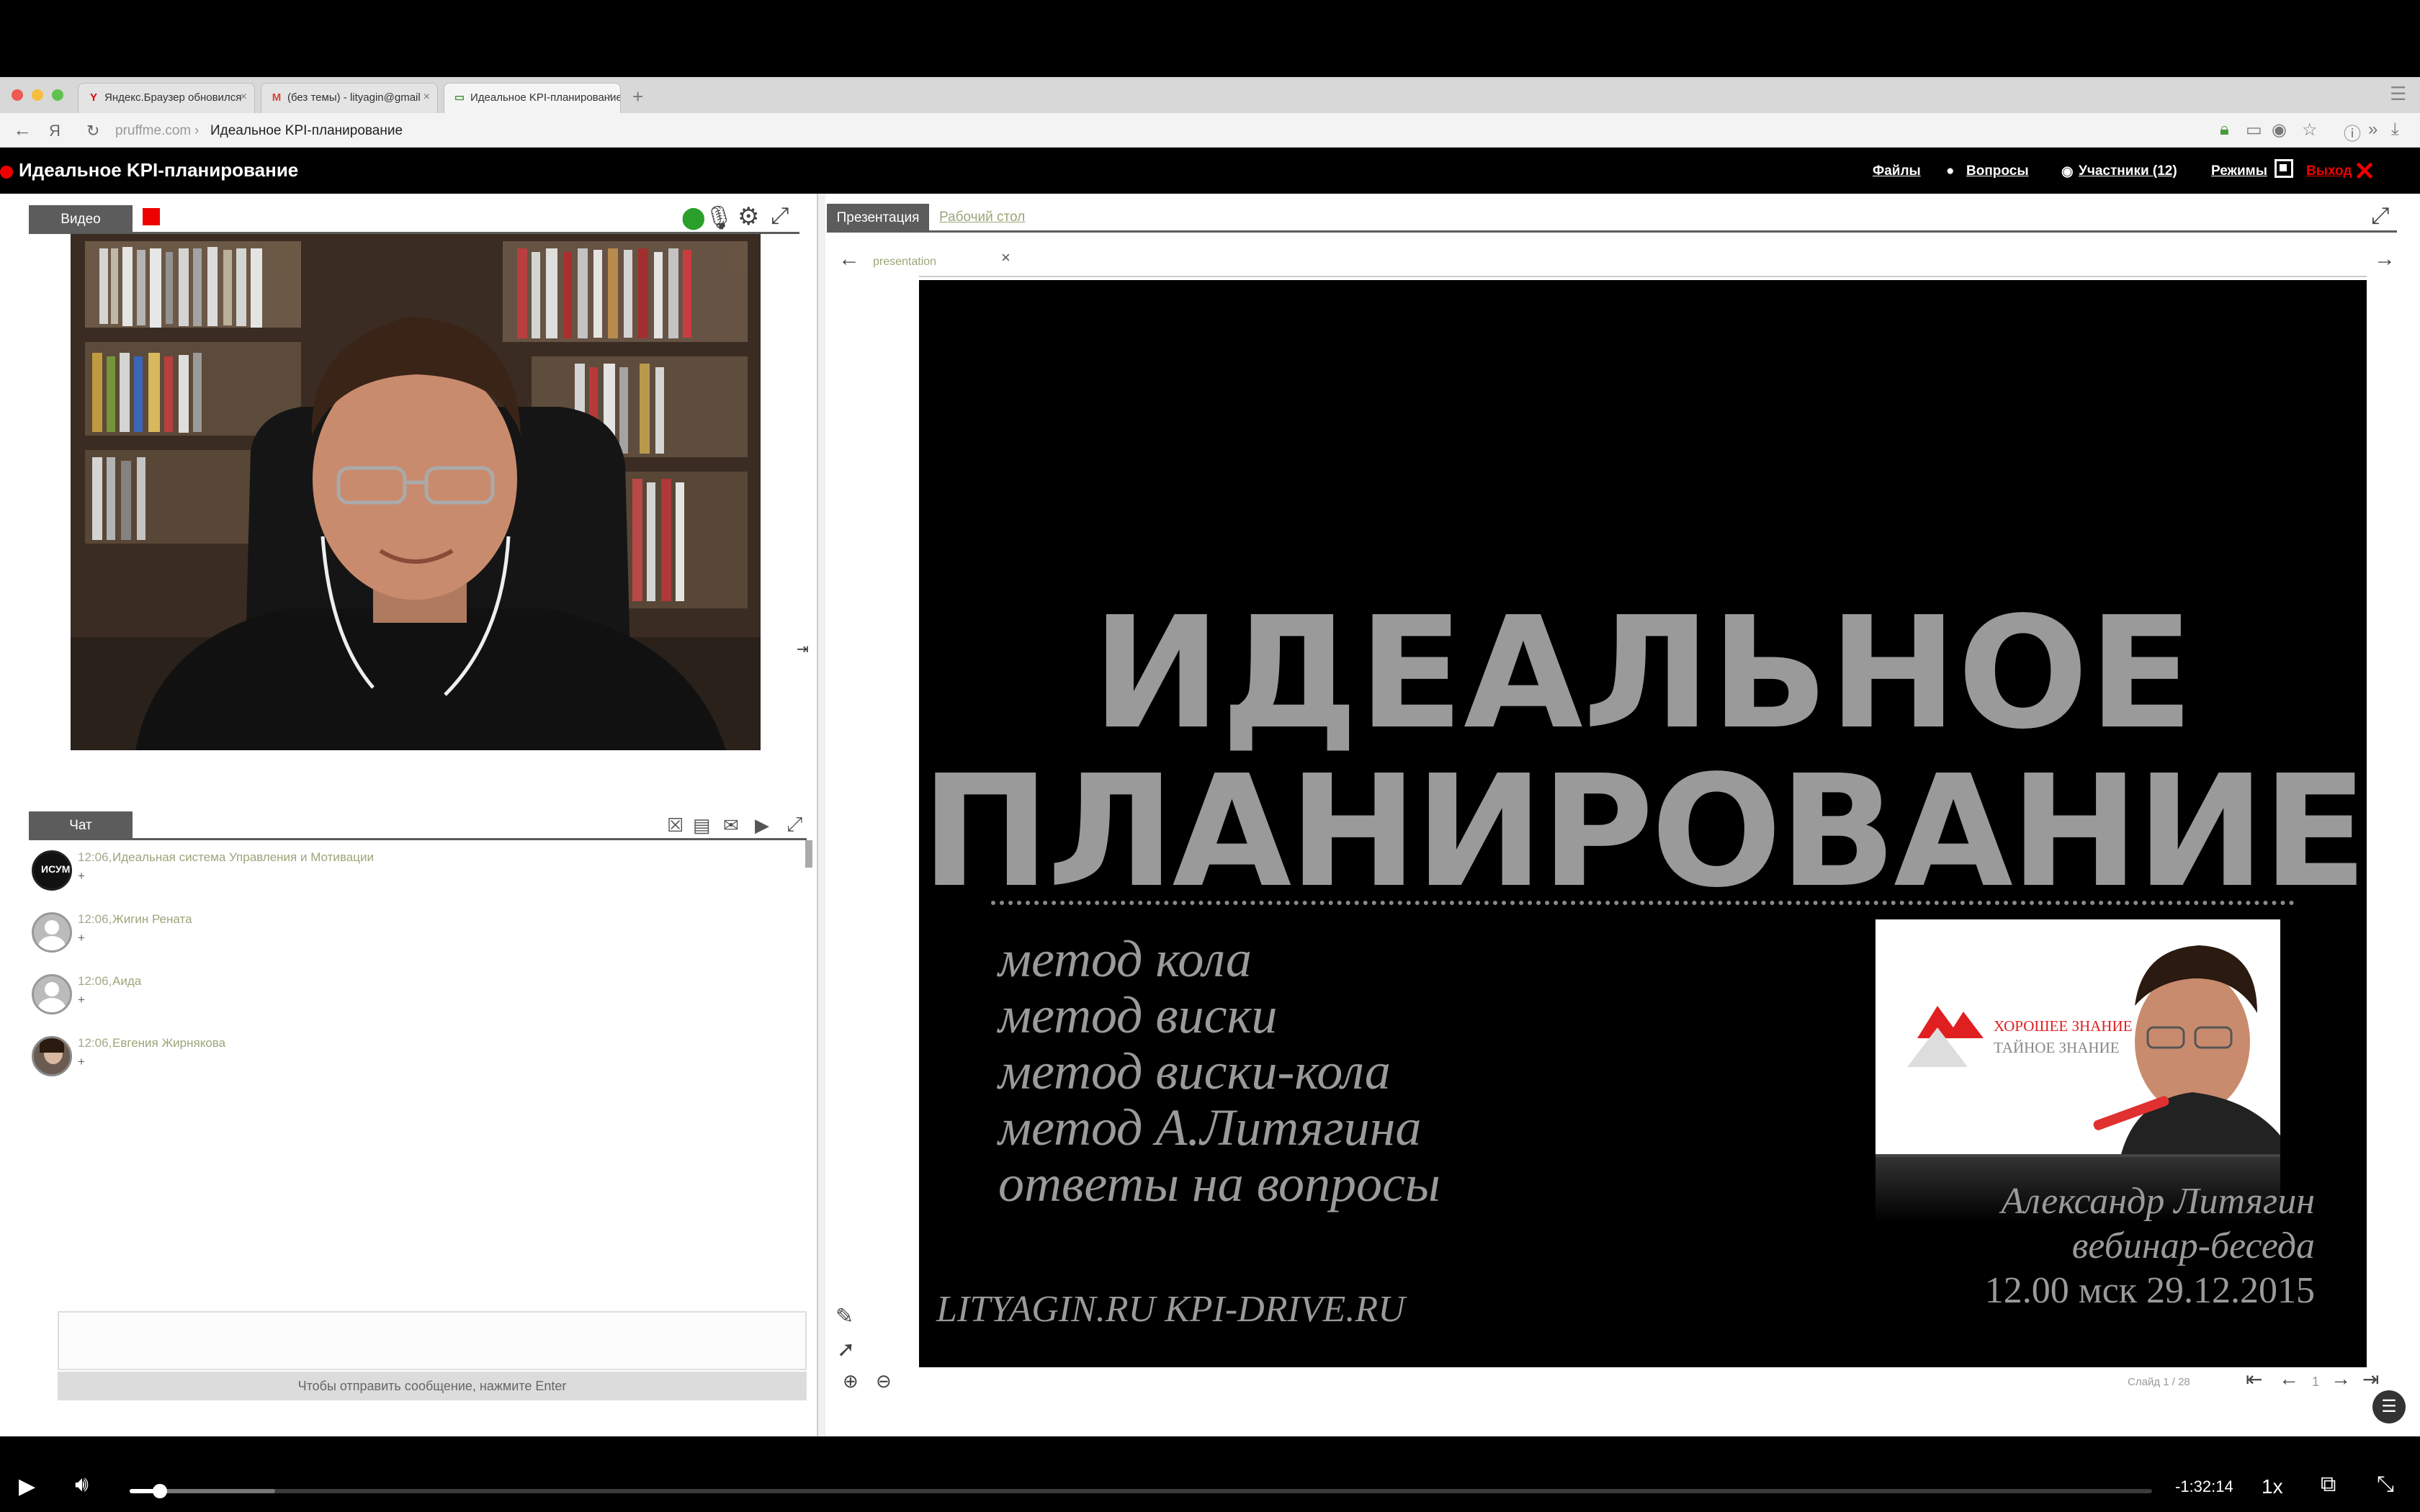 This screenshot has height=1512, width=2420. What do you see at coordinates (82, 1484) in the screenshot?
I see `volume-icon: 🔊︎` at bounding box center [82, 1484].